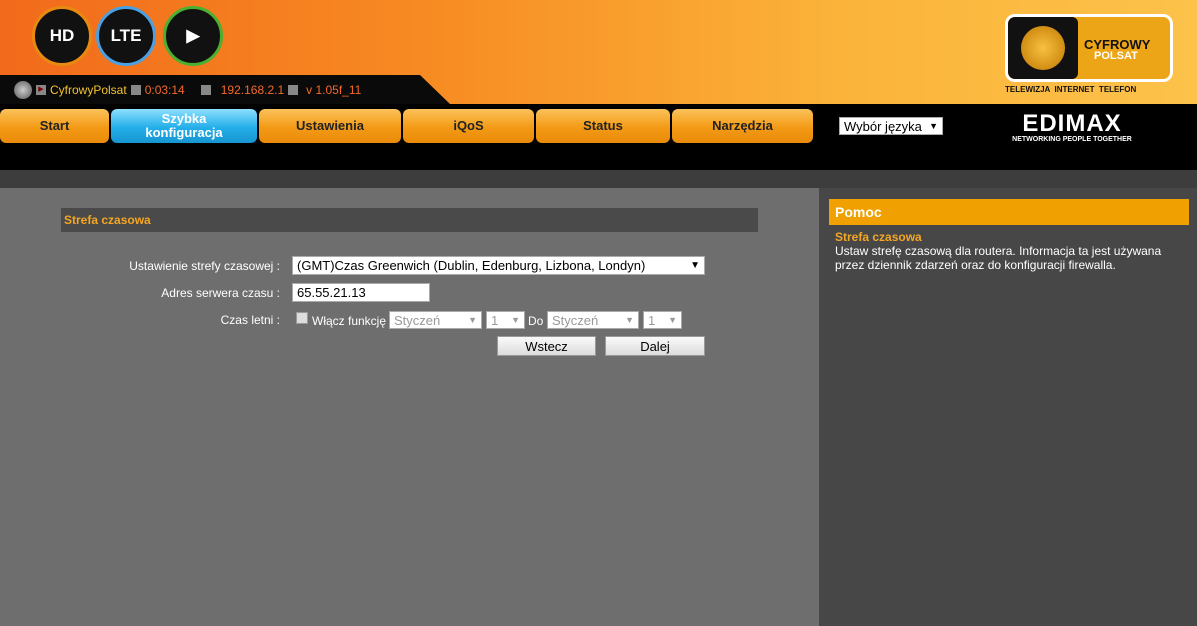  I want to click on dst-to-label: Do, so click(536, 321).